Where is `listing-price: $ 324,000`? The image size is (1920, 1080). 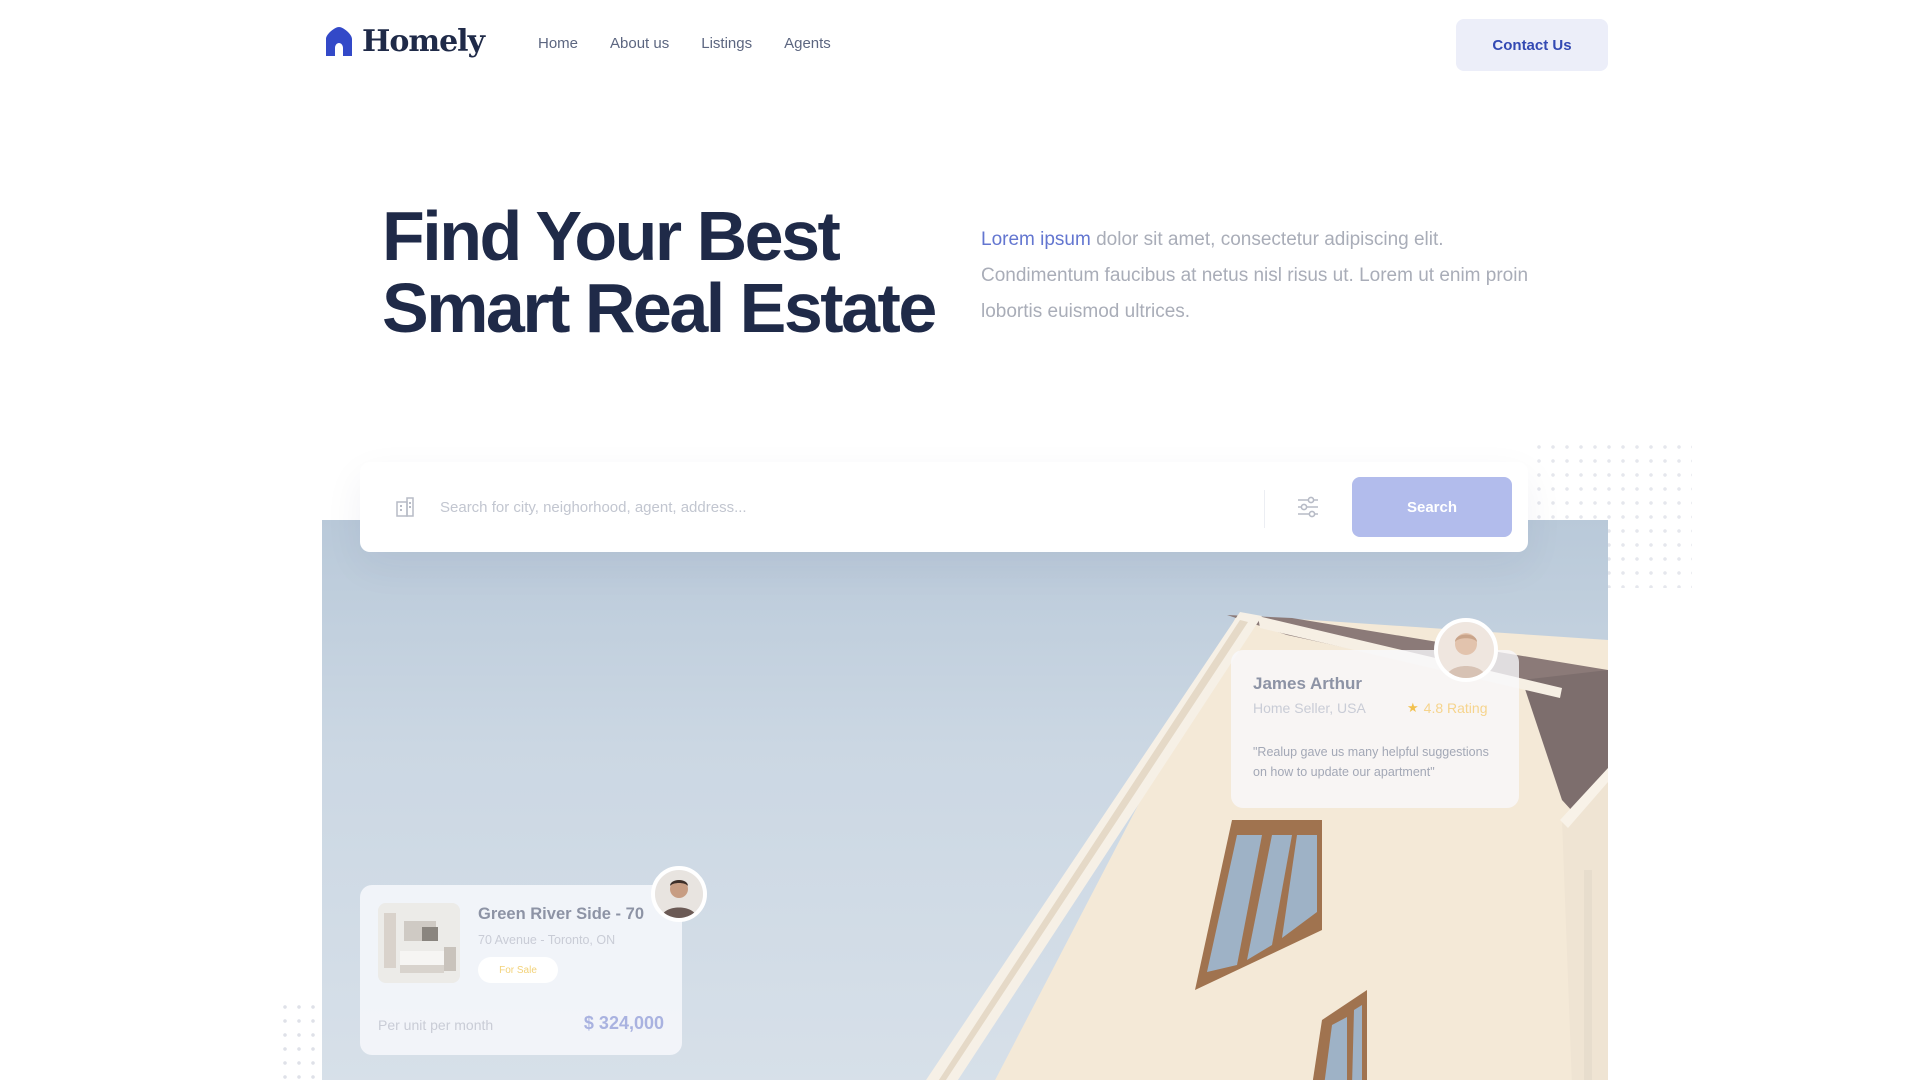
listing-price: $ 324,000 is located at coordinates (623, 1023).